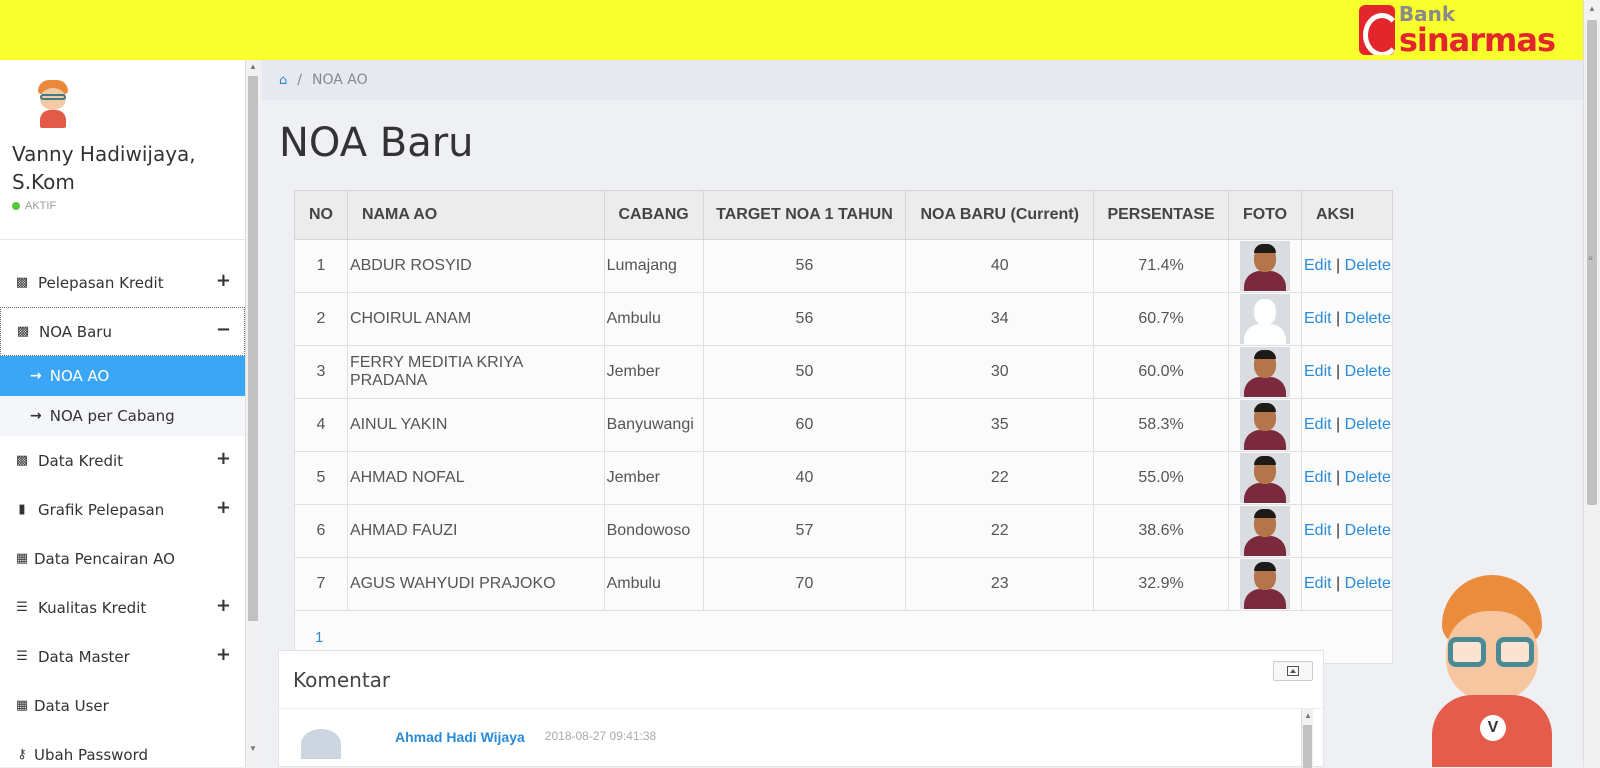  I want to click on scroll-grip-icon: ≡, so click(1590, 258).